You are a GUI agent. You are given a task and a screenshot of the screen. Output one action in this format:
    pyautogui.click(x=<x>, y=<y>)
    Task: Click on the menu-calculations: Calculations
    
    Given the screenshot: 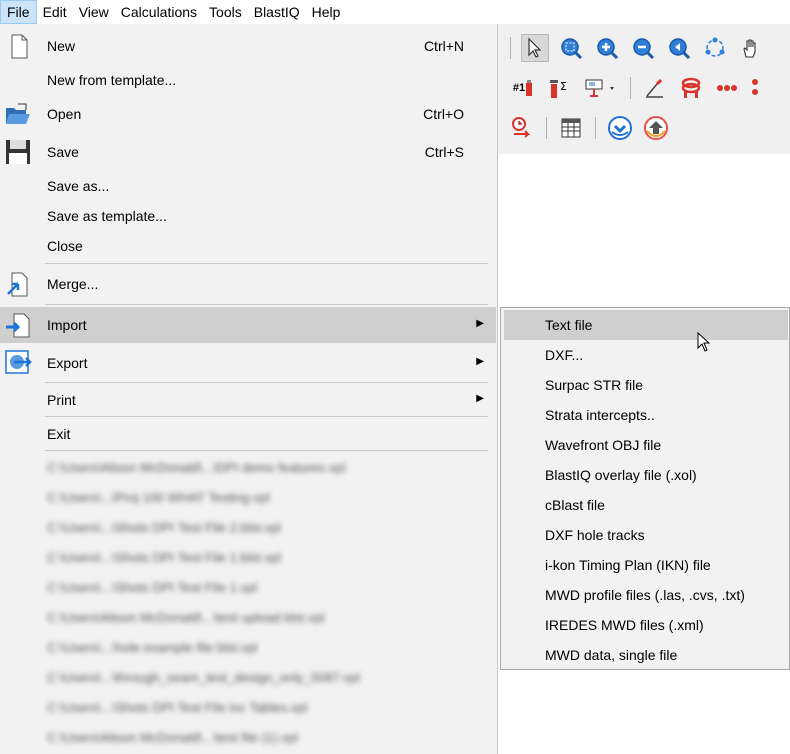 What is the action you would take?
    pyautogui.click(x=159, y=12)
    